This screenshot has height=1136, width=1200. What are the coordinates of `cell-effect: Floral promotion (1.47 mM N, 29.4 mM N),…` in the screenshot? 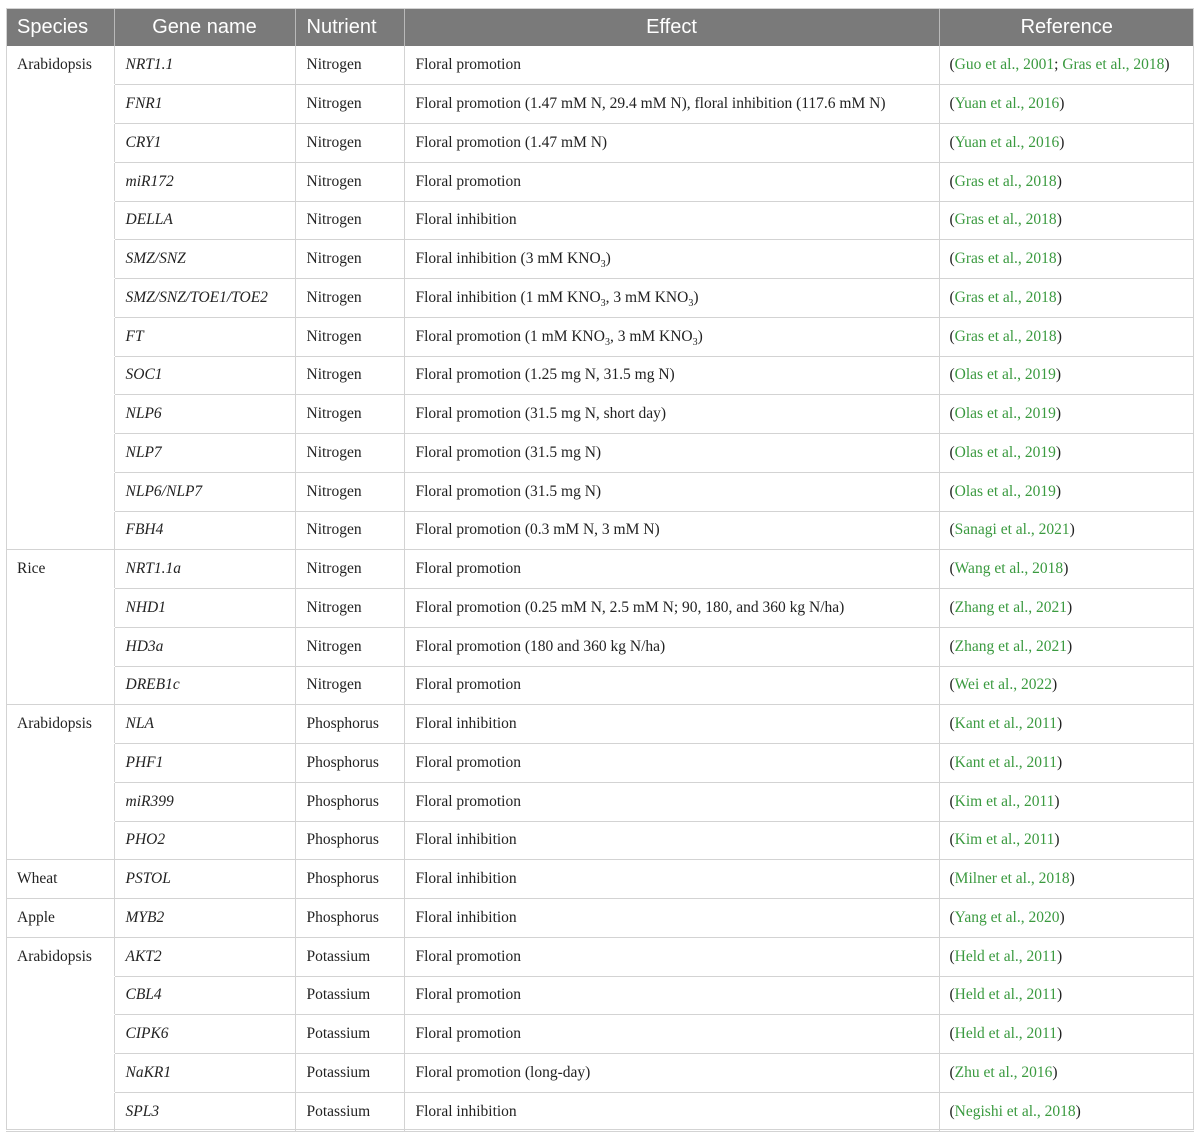 It's located at (672, 104).